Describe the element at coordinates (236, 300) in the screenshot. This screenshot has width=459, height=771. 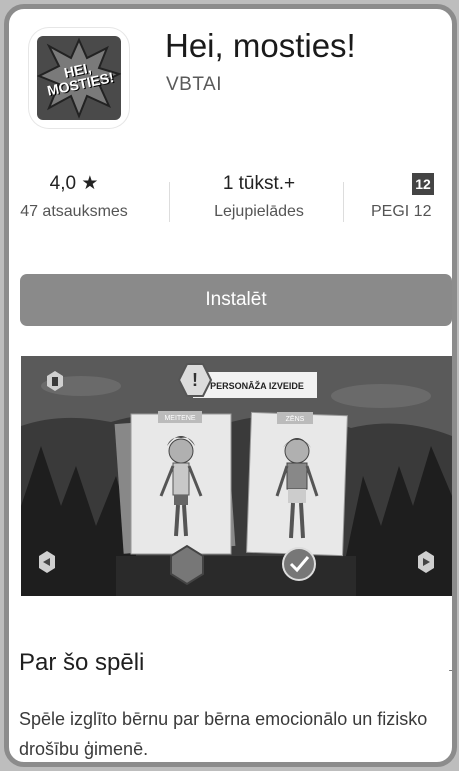
I see `install-button: Instalēt` at that location.